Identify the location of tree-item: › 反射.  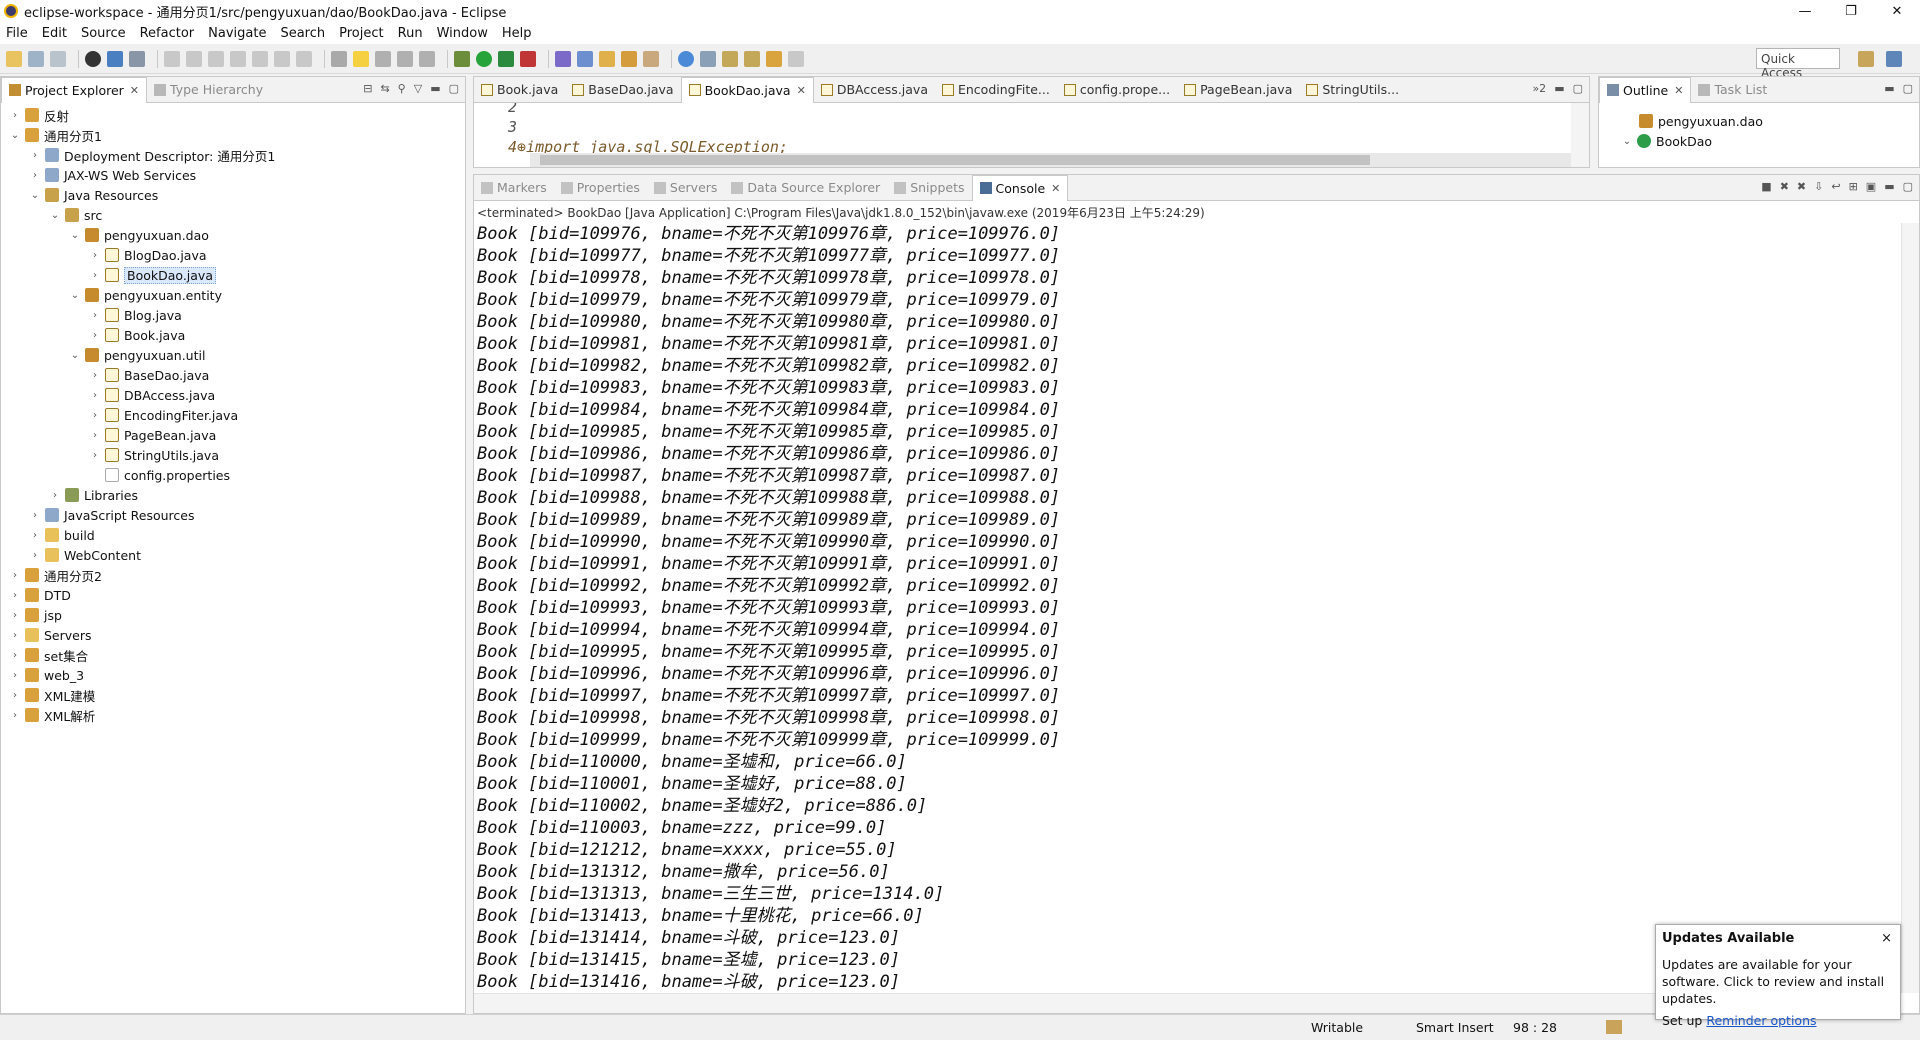
(233, 115).